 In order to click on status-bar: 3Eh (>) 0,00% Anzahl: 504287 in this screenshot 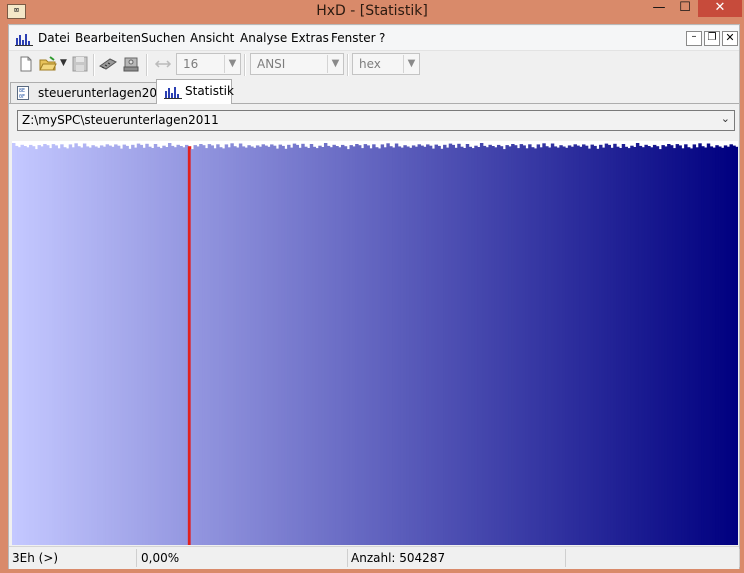, I will do `click(374, 557)`.